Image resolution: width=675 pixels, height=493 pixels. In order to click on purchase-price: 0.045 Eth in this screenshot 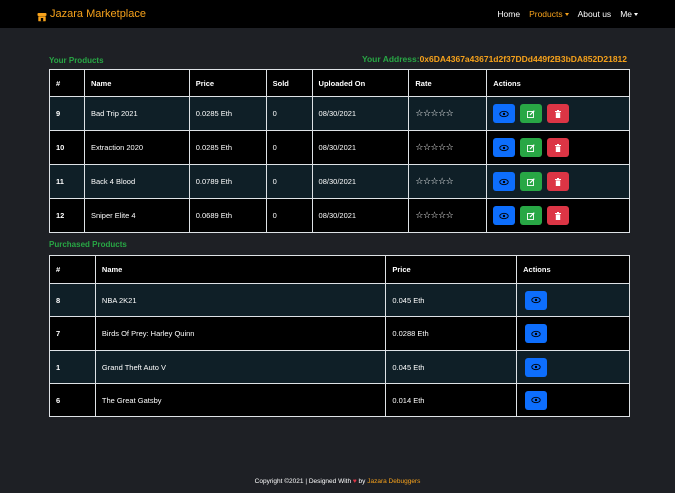, I will do `click(451, 300)`.